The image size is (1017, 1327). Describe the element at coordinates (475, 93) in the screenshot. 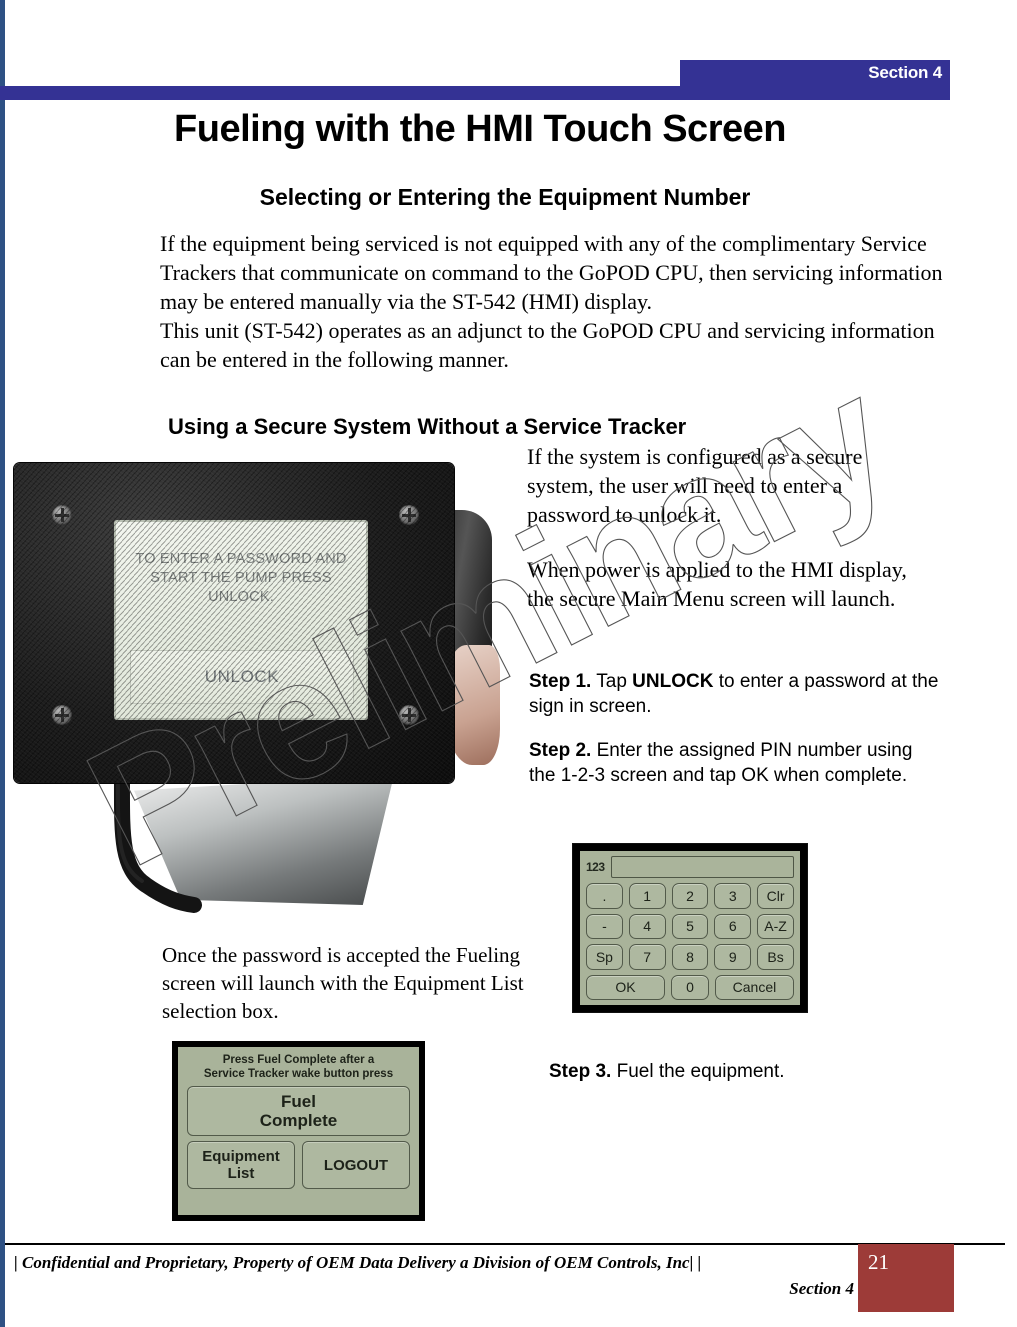

I see `header-band` at that location.